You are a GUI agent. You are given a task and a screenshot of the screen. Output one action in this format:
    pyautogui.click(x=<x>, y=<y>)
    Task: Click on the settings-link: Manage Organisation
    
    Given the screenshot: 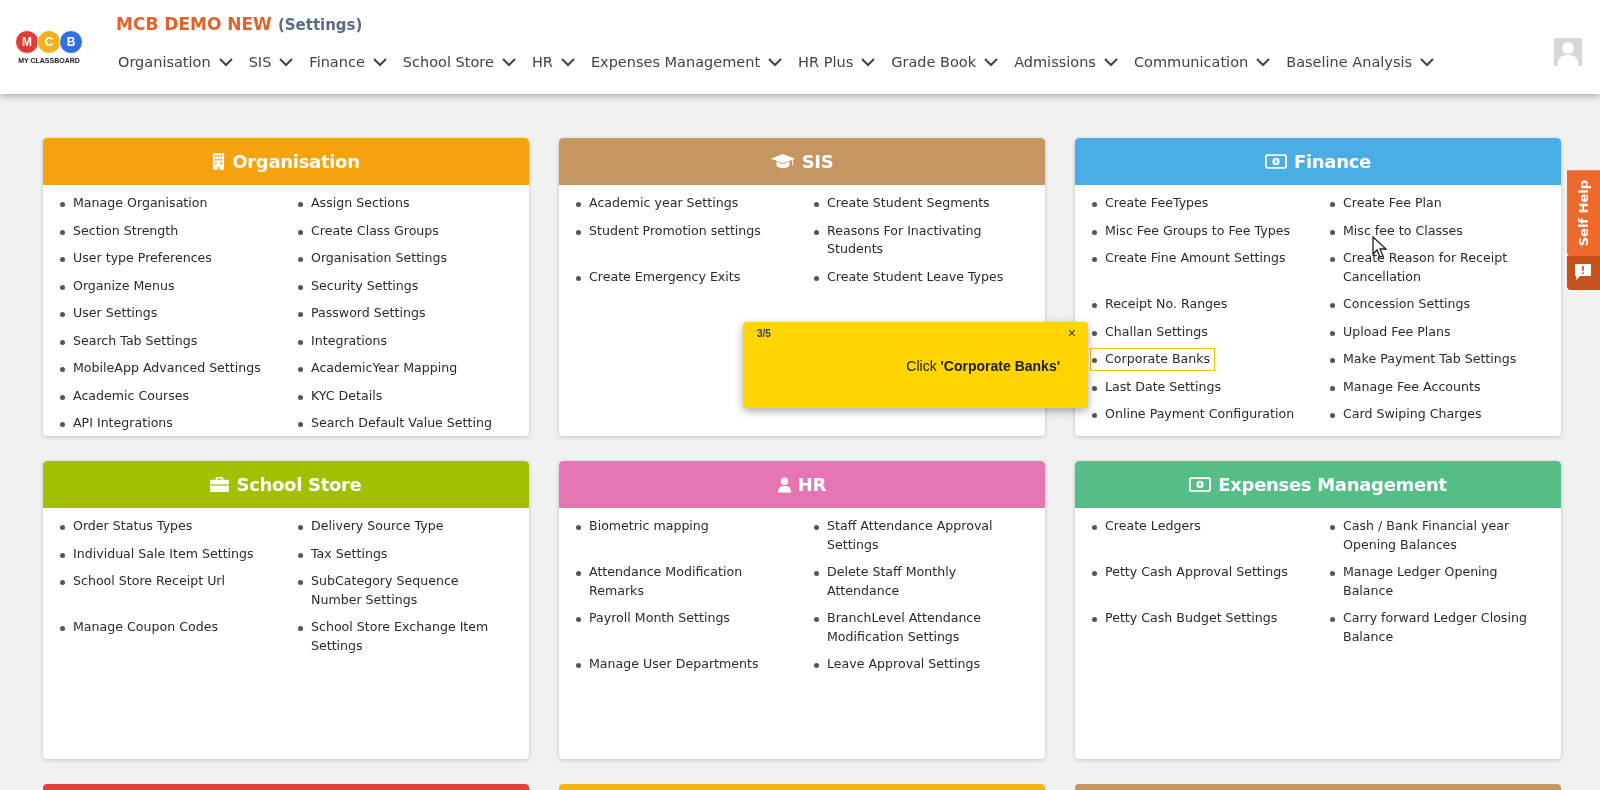 What is the action you would take?
    pyautogui.click(x=135, y=203)
    